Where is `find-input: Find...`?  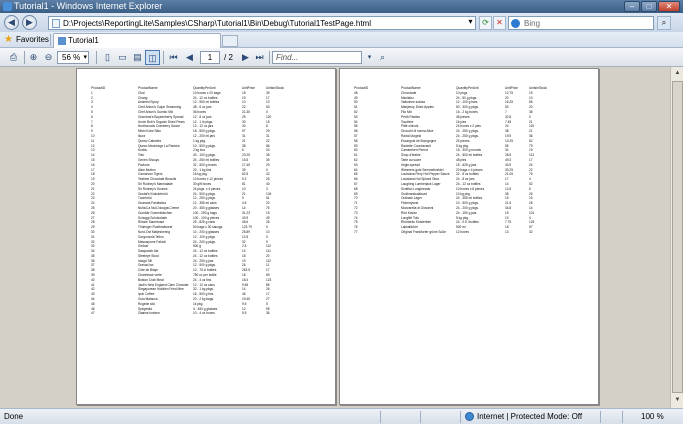 find-input: Find... is located at coordinates (317, 57).